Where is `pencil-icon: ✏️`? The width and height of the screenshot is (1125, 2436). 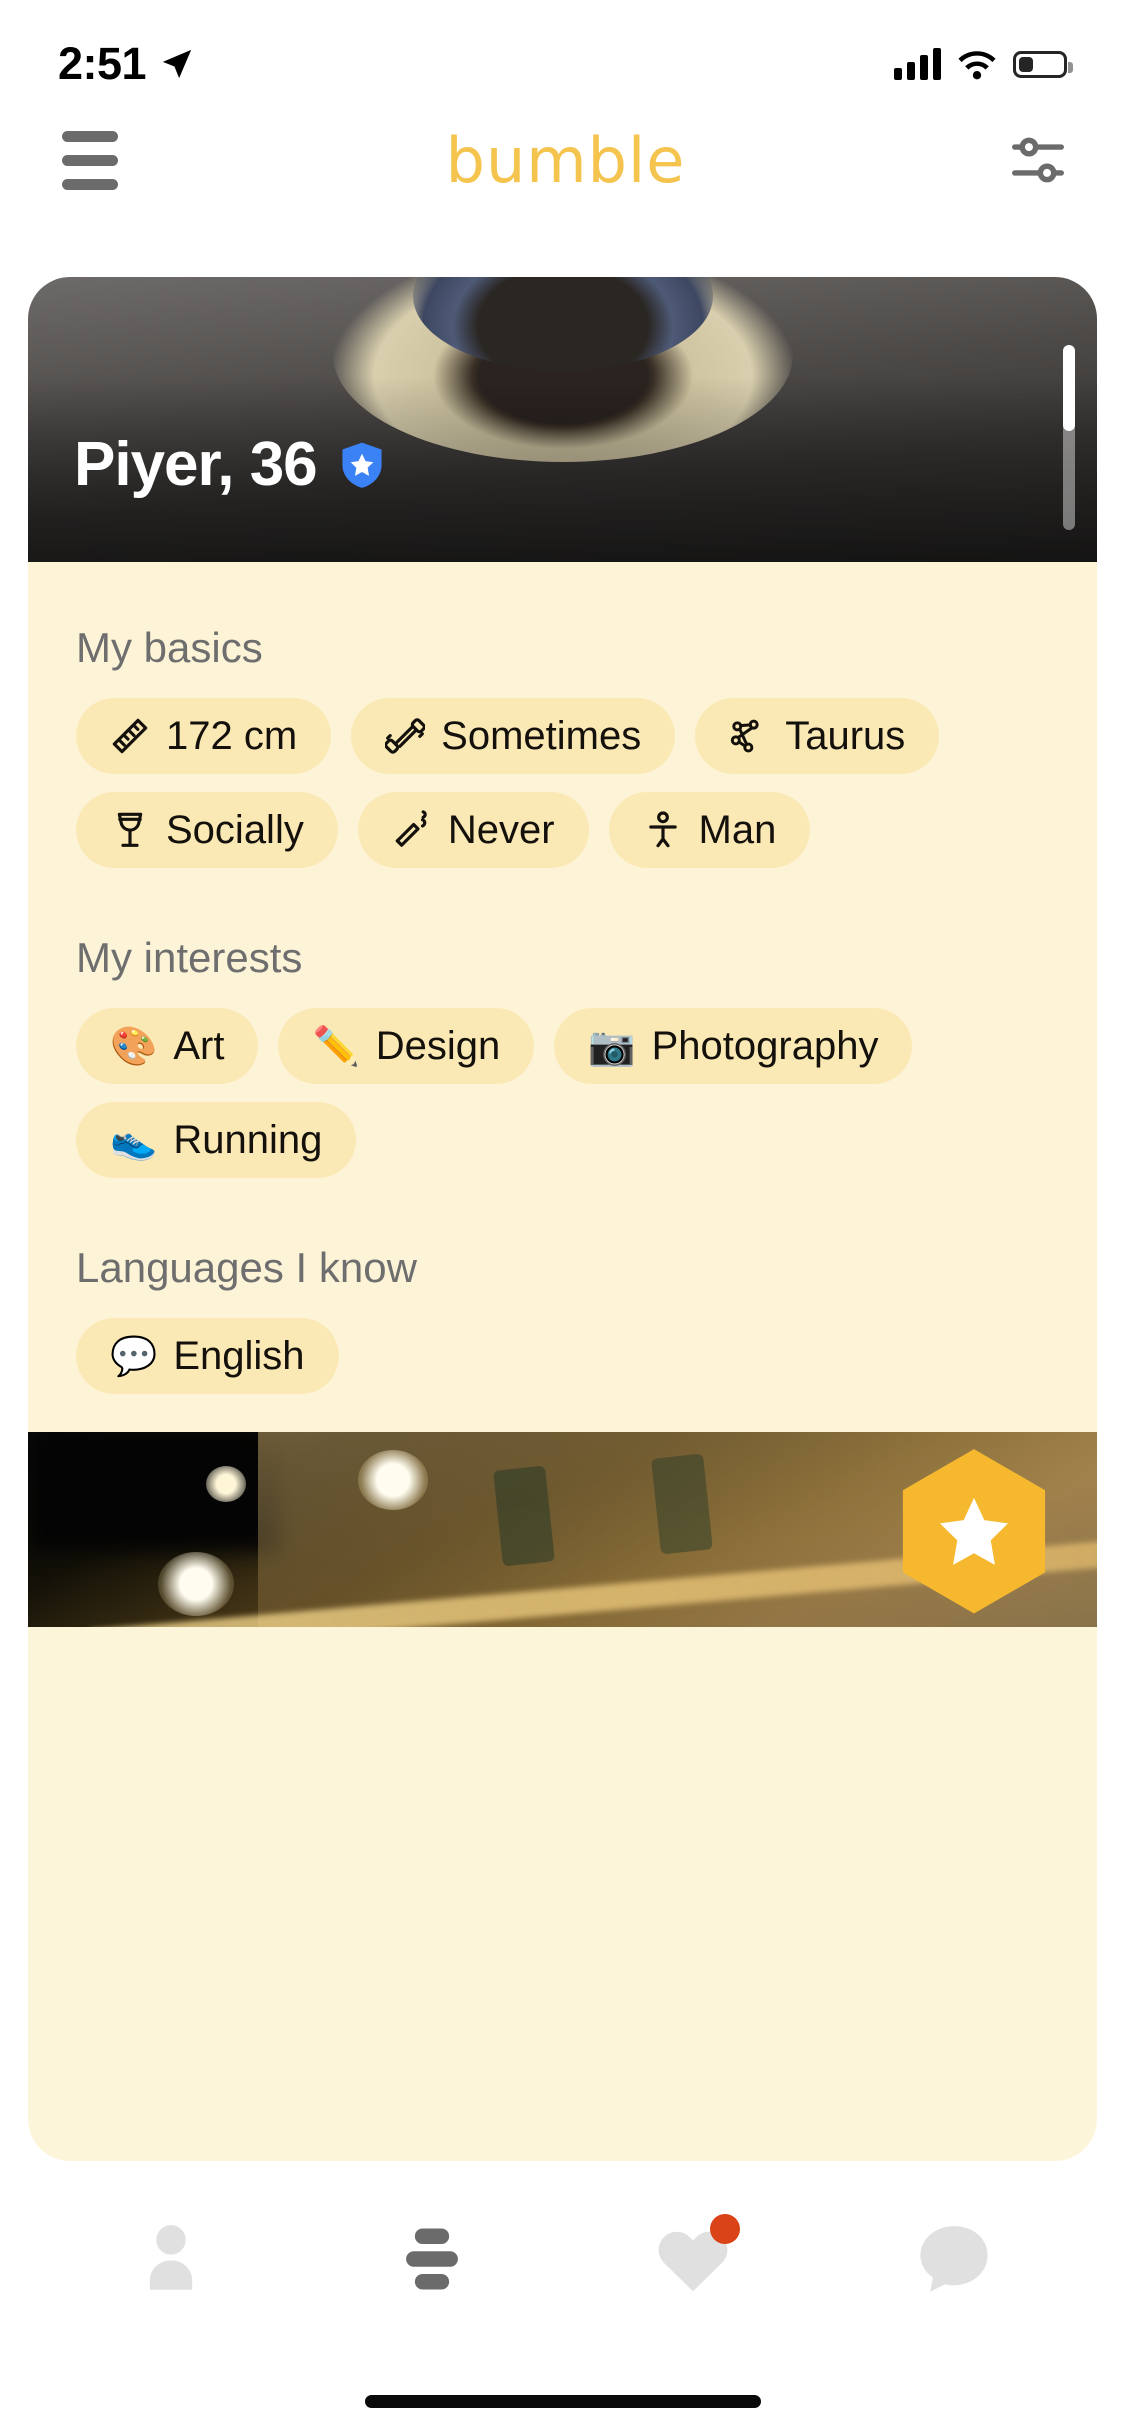
pencil-icon: ✏️ is located at coordinates (336, 1046).